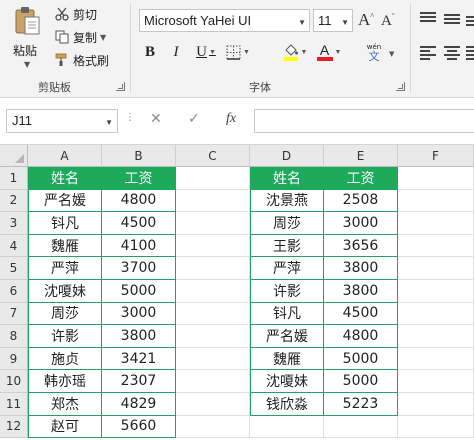 The height and width of the screenshot is (440, 474). Describe the element at coordinates (14, 201) in the screenshot. I see `row-header-2: 2` at that location.